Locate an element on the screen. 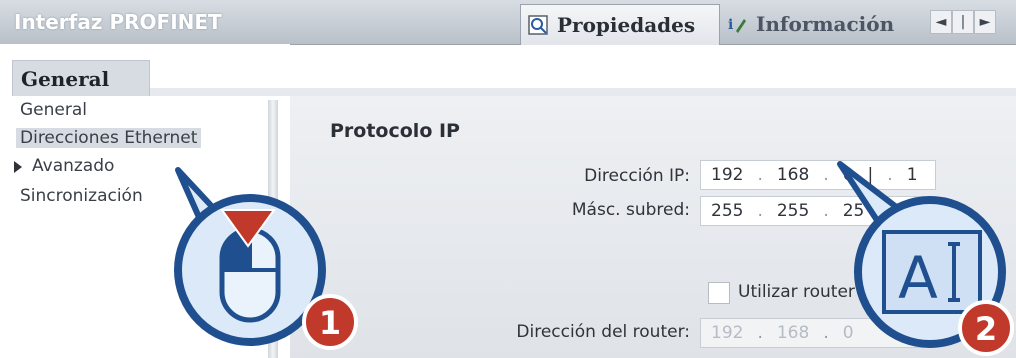 Image resolution: width=1016 pixels, height=358 pixels. properties-icon is located at coordinates (538, 25).